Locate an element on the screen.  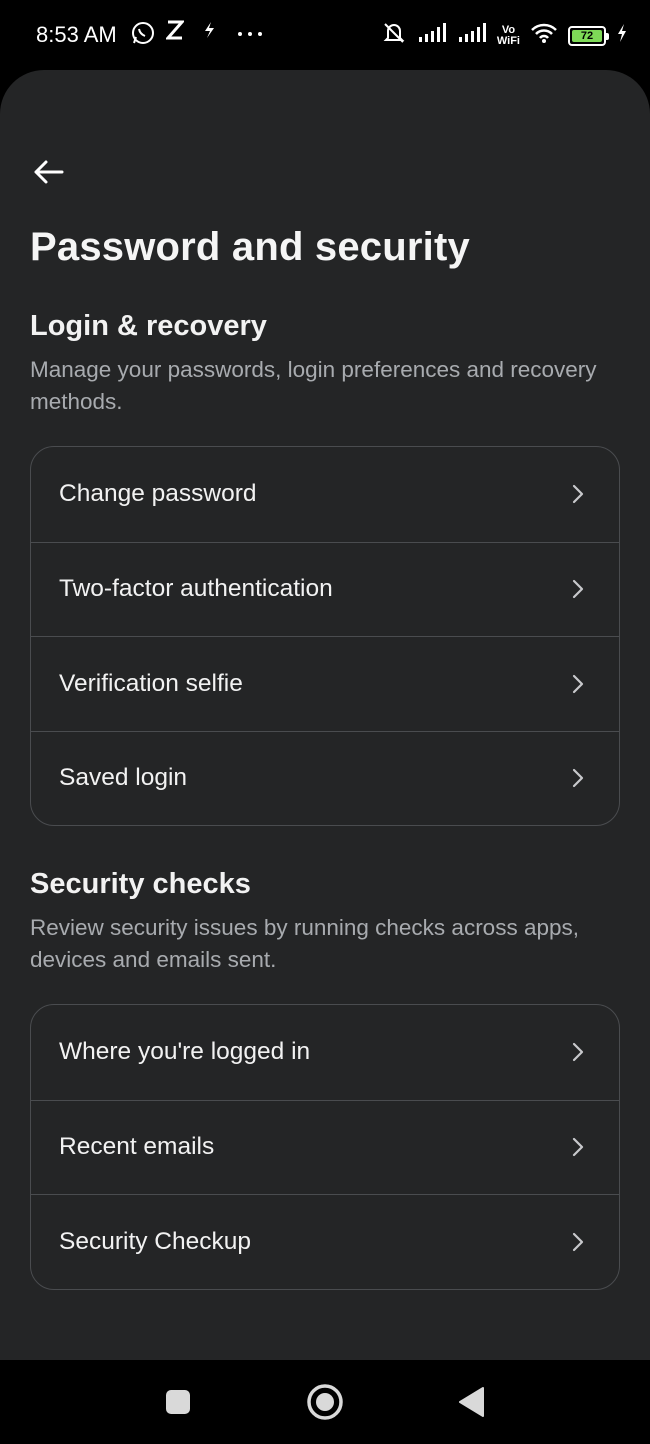
battery-level: 72 is located at coordinates (587, 35).